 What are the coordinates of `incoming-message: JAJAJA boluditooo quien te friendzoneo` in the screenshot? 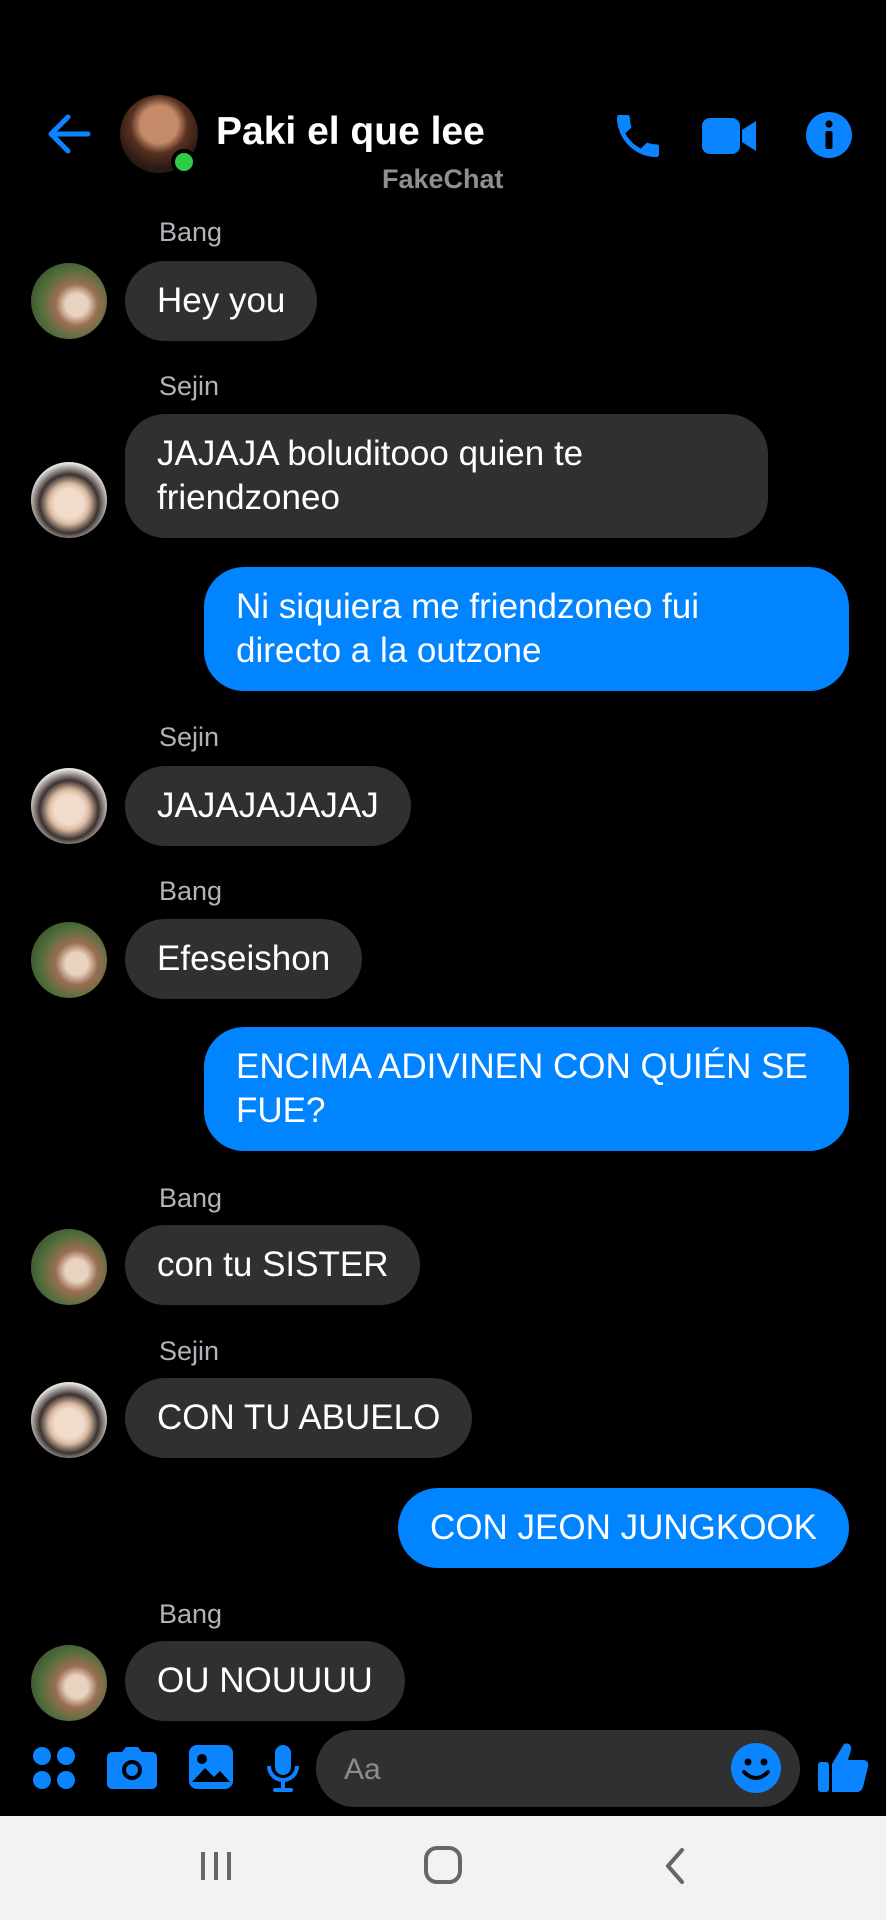 It's located at (446, 476).